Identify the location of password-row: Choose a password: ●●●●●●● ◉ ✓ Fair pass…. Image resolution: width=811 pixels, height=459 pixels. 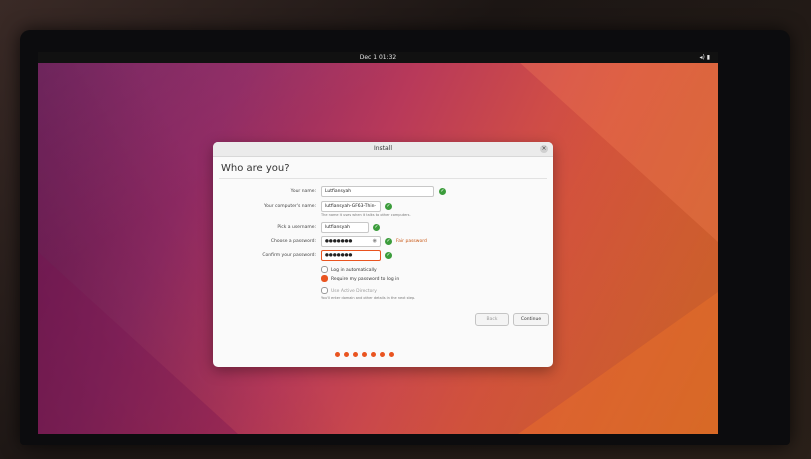
(383, 241).